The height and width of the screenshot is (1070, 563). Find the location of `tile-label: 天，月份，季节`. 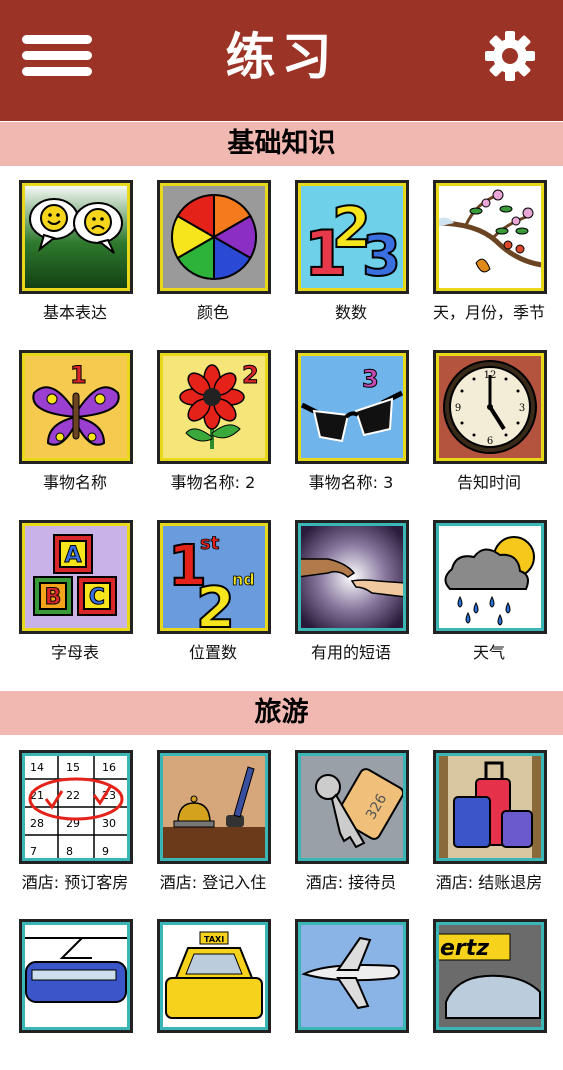

tile-label: 天，月份，季节 is located at coordinates (488, 312).